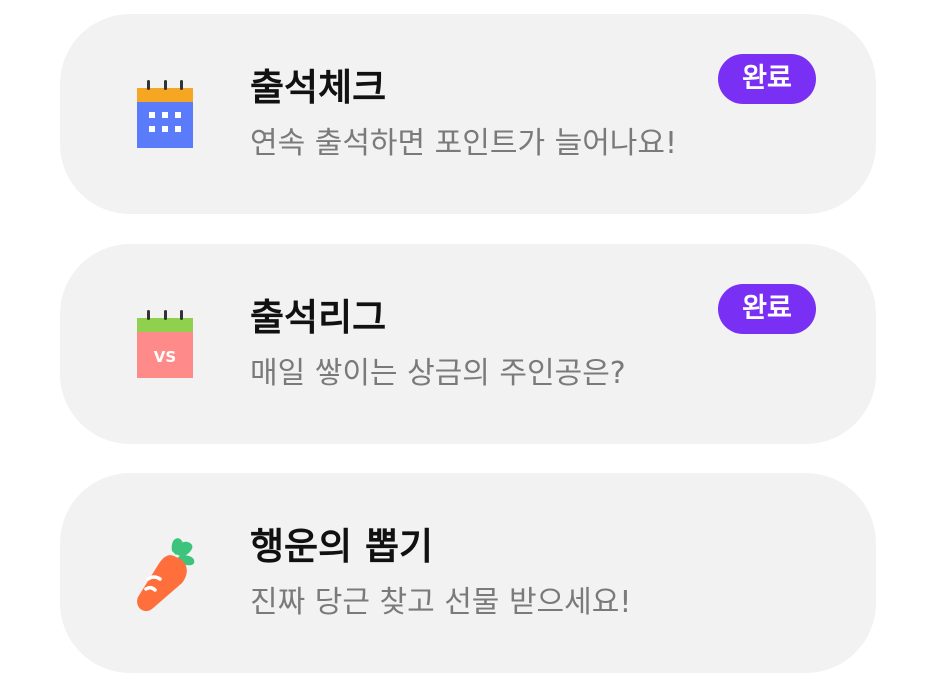 The width and height of the screenshot is (936, 682). I want to click on card-subtitle: 진짜 당근 찾고 선물 받으세요!, so click(441, 602).